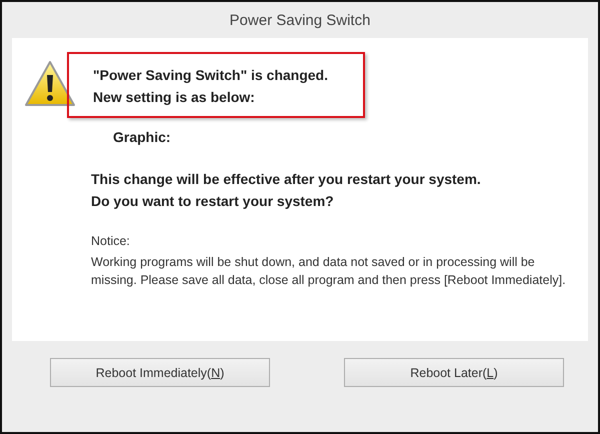 The image size is (600, 434). Describe the element at coordinates (213, 201) in the screenshot. I see `question-text: Do you want to restart your system?` at that location.